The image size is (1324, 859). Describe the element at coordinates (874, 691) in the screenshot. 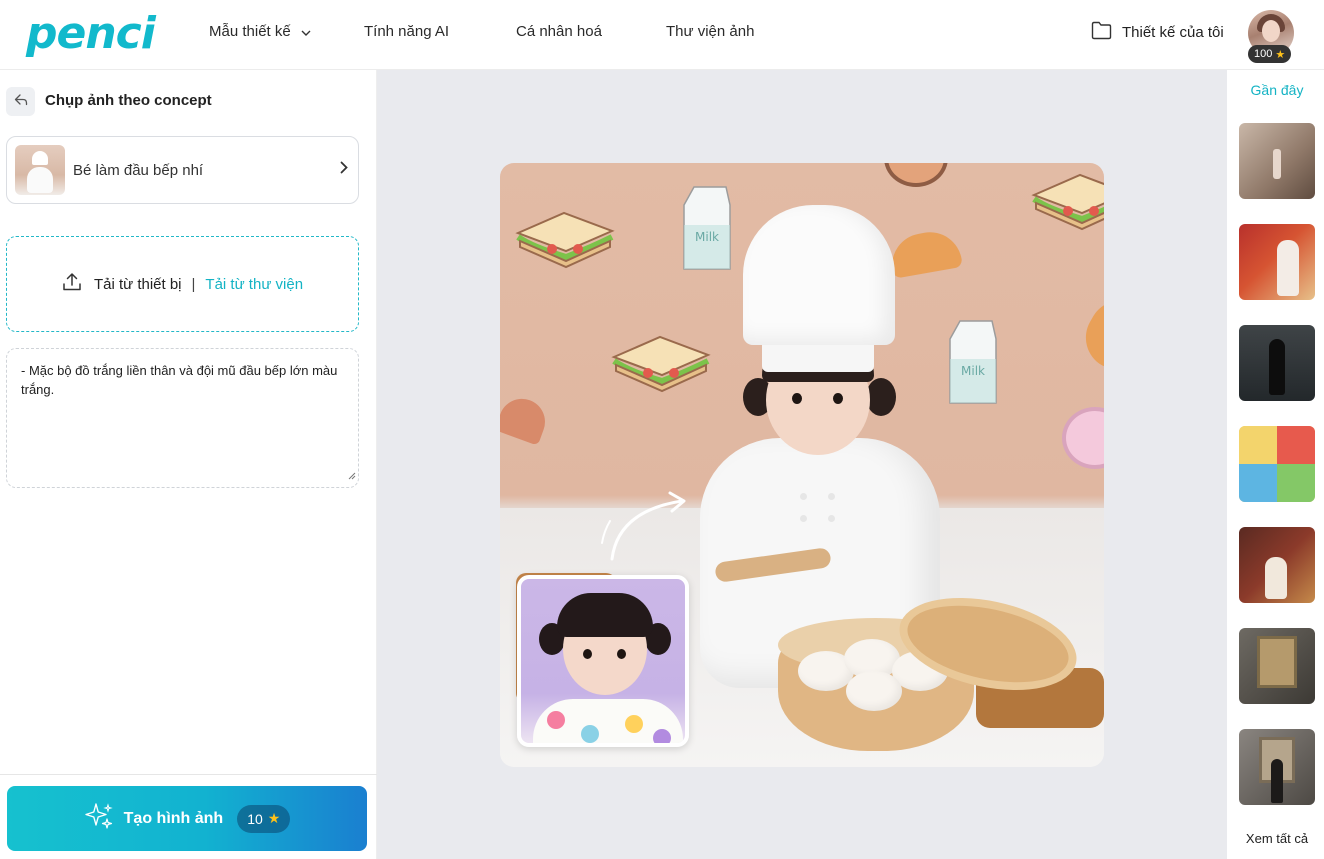

I see `steamed-bun` at that location.